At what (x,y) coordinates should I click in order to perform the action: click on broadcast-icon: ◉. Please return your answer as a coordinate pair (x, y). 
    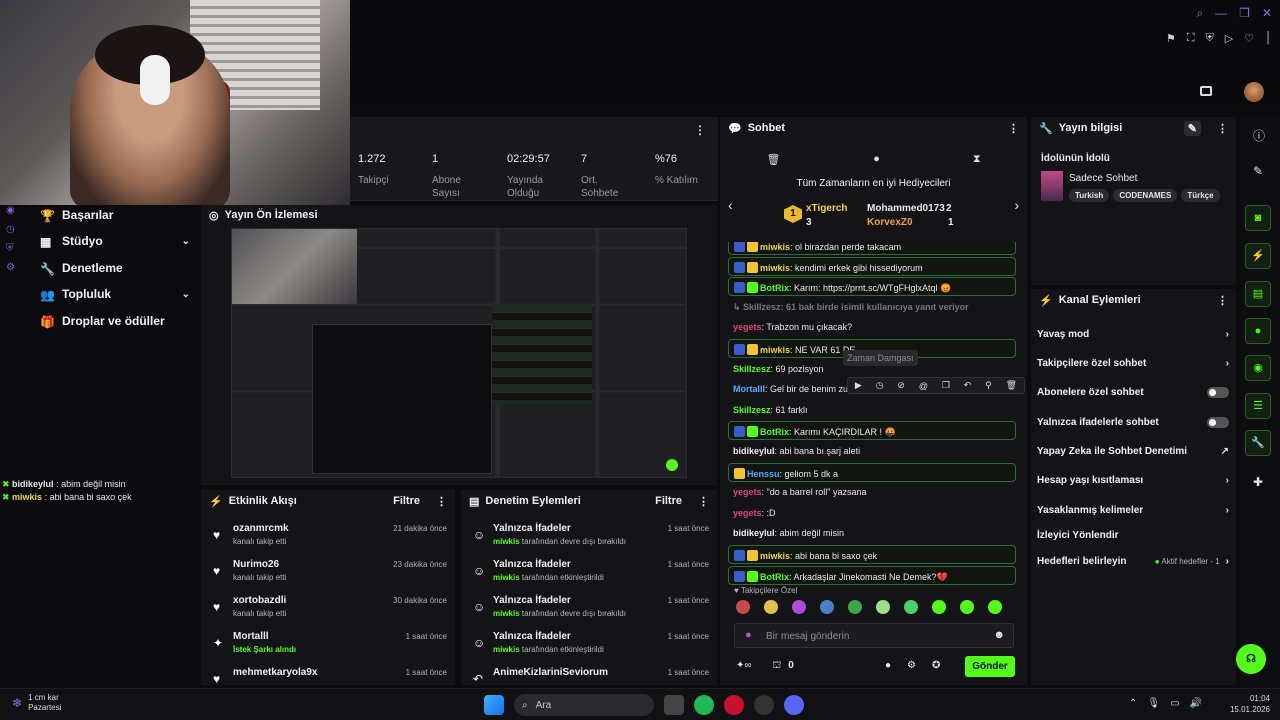
    Looking at the image, I should click on (1258, 368).